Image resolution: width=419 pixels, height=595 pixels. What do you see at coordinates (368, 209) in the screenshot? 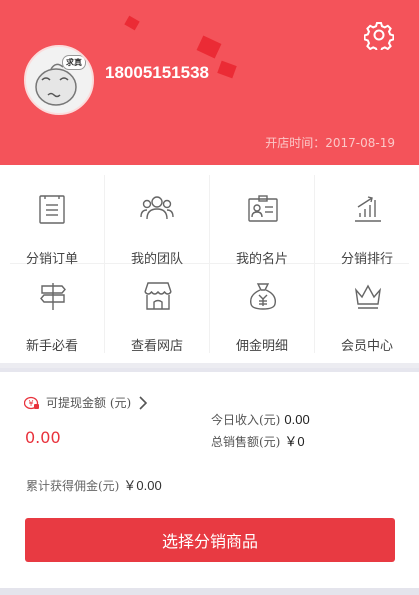
I see `ranking-chart-icon` at bounding box center [368, 209].